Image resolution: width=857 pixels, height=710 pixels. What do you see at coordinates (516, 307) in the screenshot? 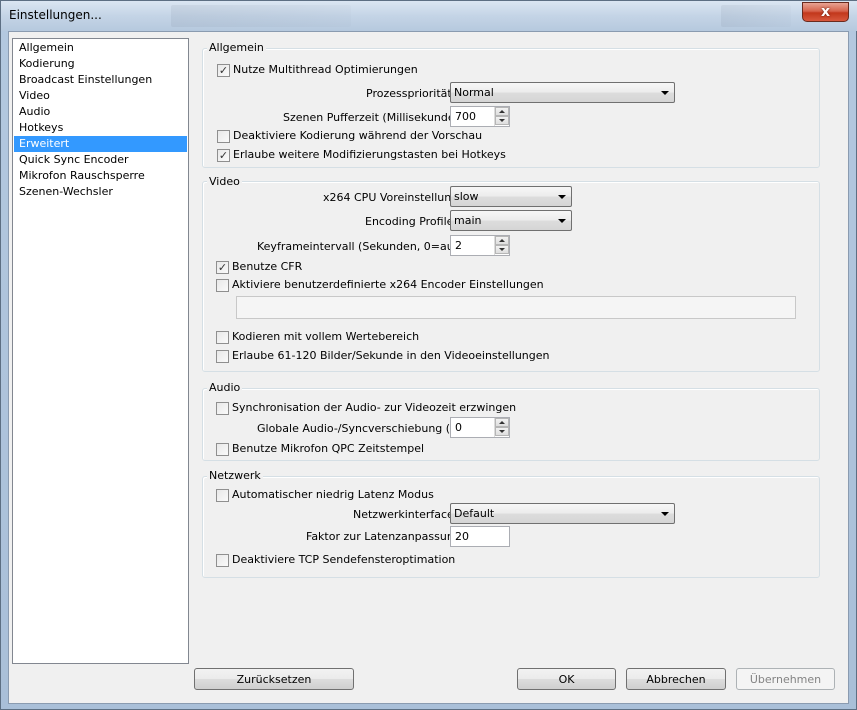
I see `custom-x264-input` at bounding box center [516, 307].